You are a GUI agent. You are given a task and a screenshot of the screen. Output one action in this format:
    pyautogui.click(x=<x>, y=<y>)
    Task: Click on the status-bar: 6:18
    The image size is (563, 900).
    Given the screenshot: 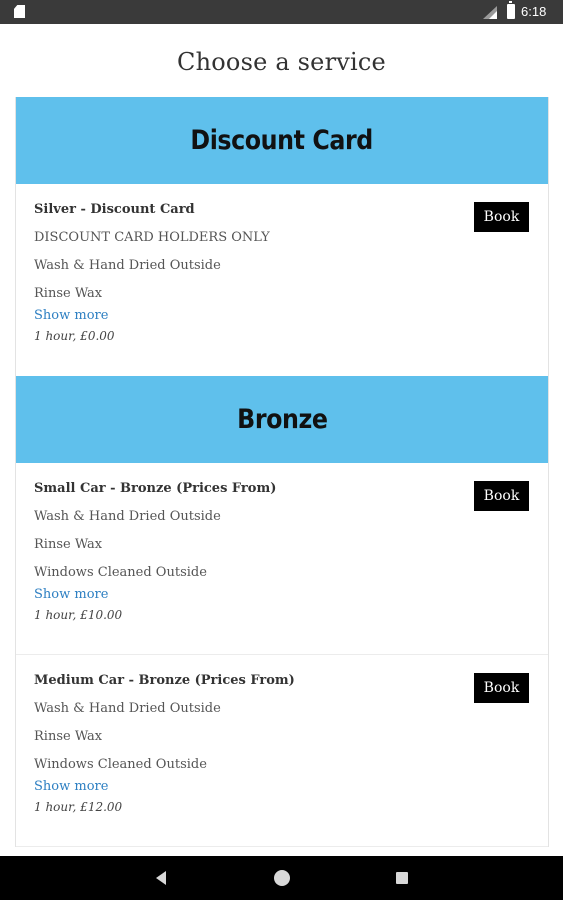 What is the action you would take?
    pyautogui.click(x=281, y=12)
    